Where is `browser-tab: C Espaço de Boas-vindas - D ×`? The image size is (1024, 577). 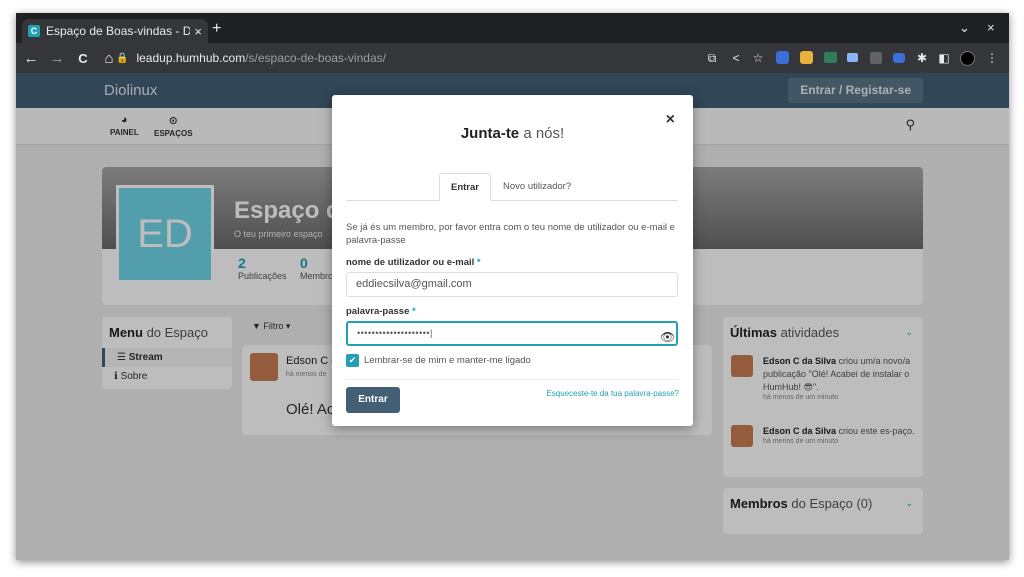
browser-tab: C Espaço de Boas-vindas - D × is located at coordinates (115, 31).